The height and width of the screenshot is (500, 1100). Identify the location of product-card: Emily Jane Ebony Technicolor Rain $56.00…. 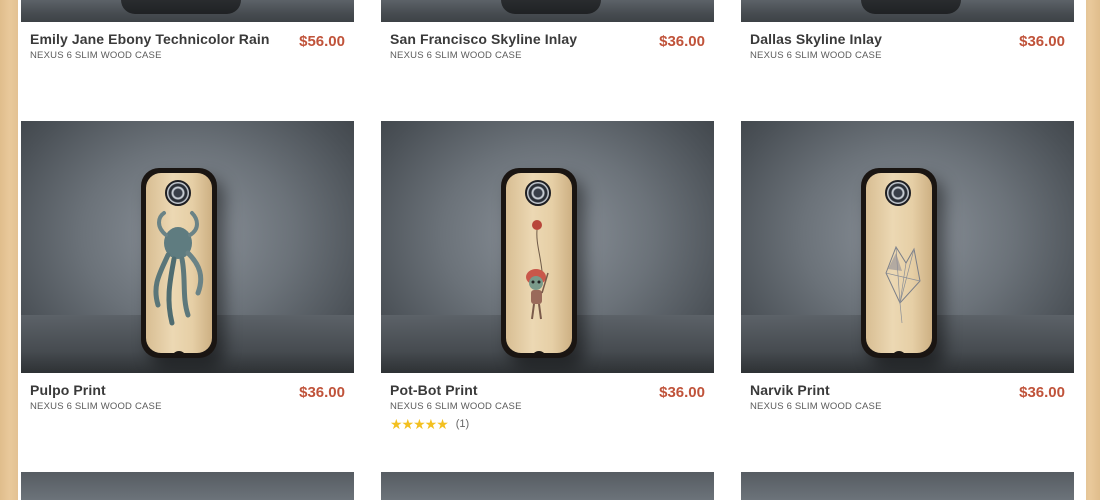
(187, 40).